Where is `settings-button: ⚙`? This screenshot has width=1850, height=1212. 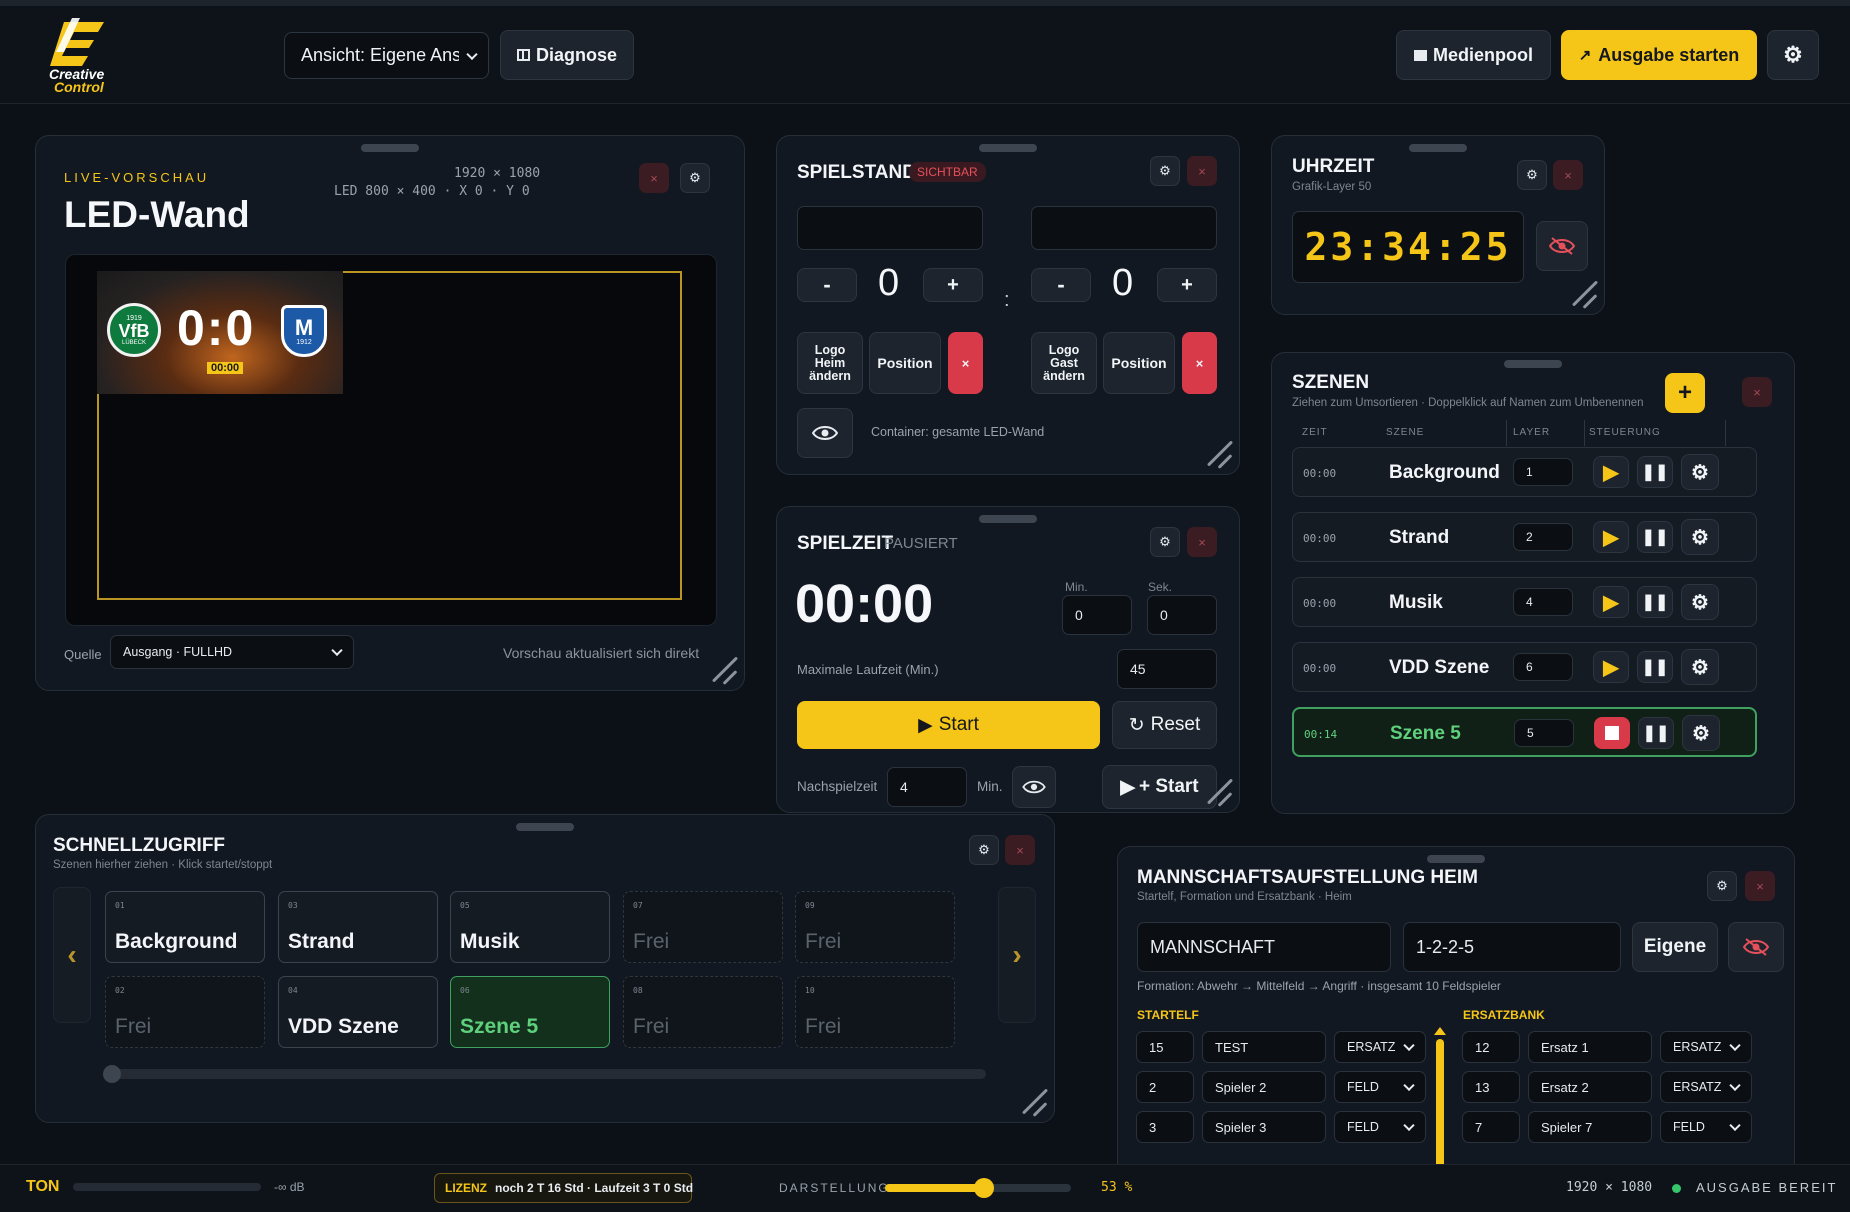 settings-button: ⚙ is located at coordinates (1793, 55).